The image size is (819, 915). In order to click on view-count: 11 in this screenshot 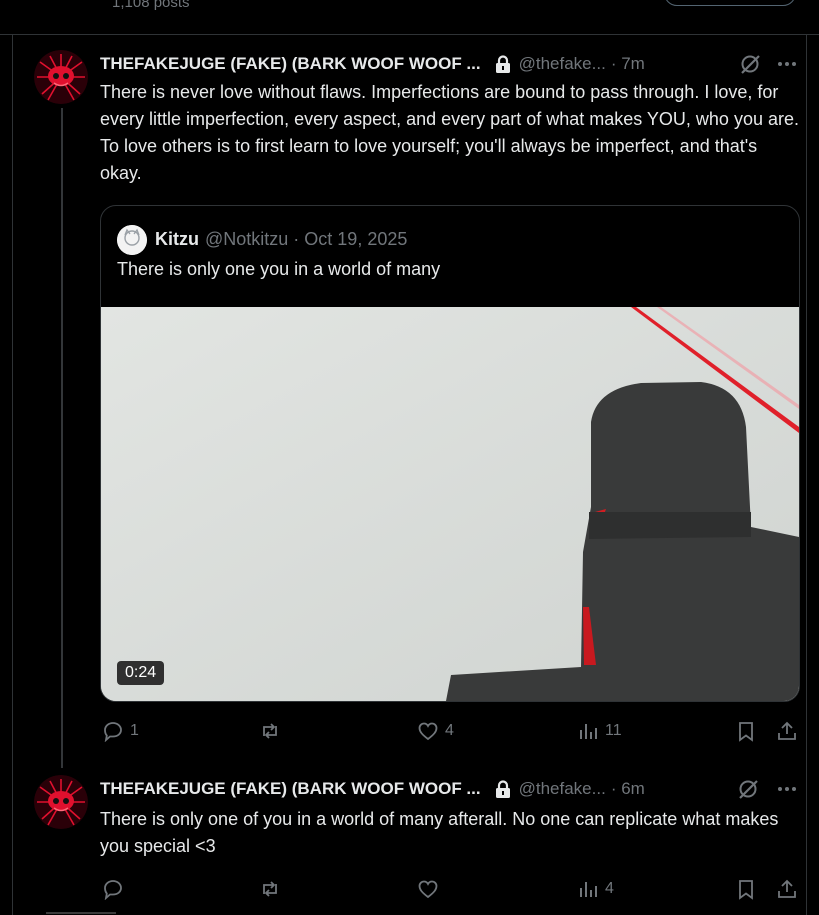, I will do `click(613, 730)`.